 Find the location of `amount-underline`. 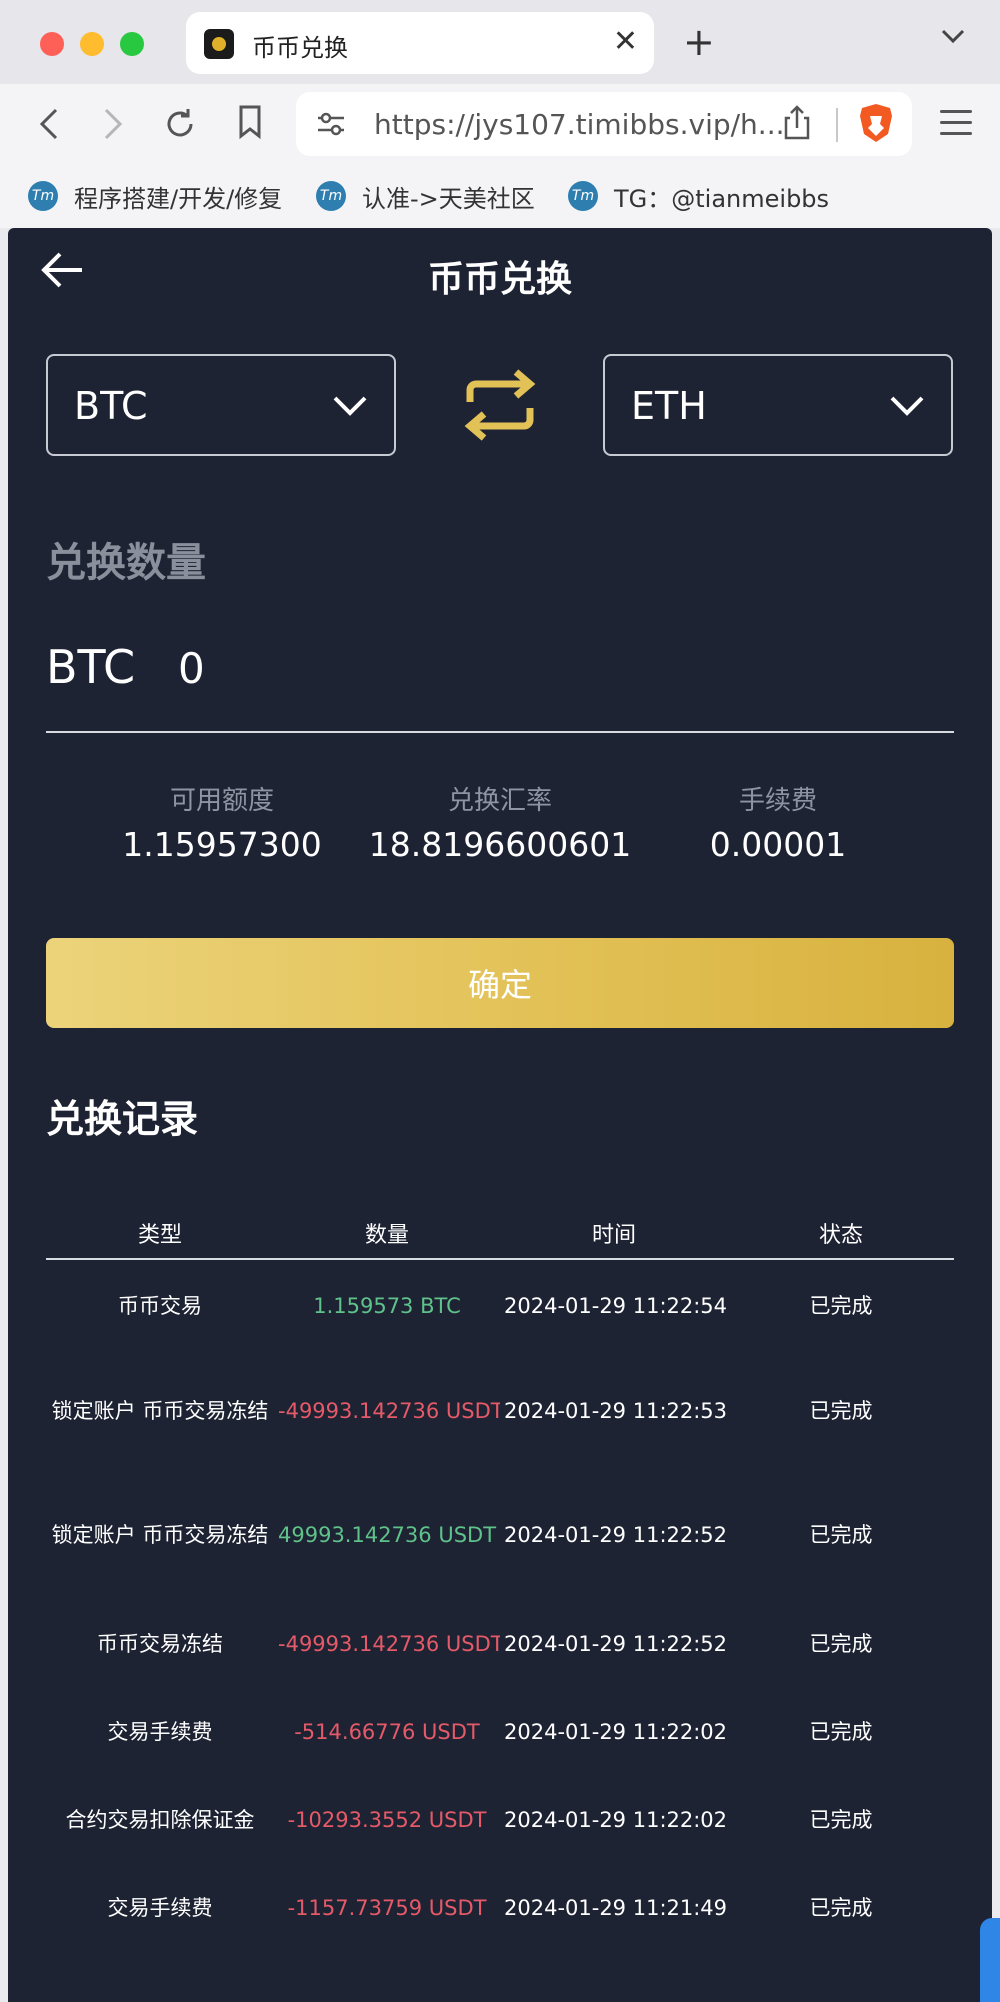

amount-underline is located at coordinates (500, 732).